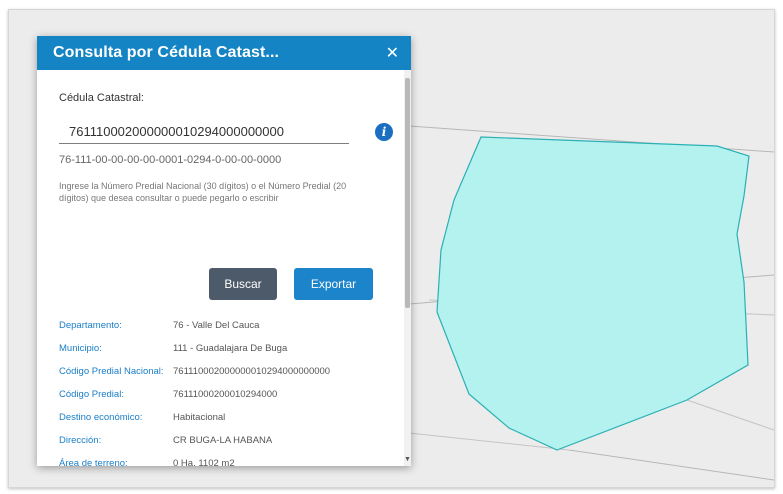  I want to click on cedula-input, so click(204, 132).